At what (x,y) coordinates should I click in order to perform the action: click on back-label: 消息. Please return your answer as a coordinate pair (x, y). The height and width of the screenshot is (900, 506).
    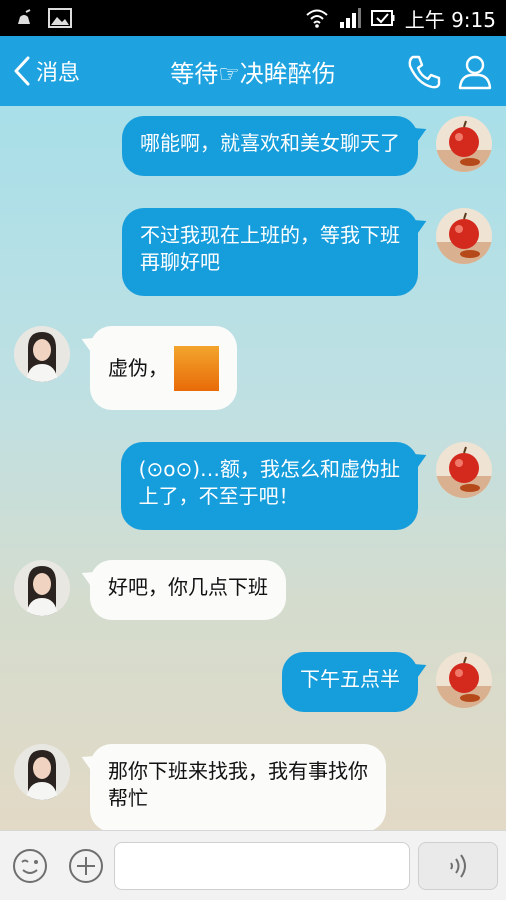
    Looking at the image, I should click on (58, 73).